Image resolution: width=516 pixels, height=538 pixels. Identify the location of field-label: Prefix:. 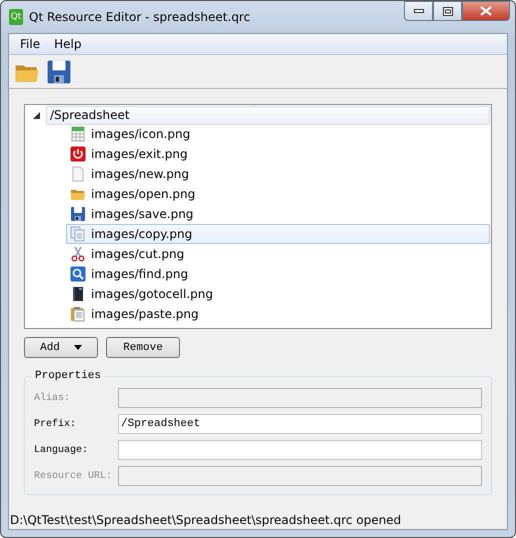
(56, 424).